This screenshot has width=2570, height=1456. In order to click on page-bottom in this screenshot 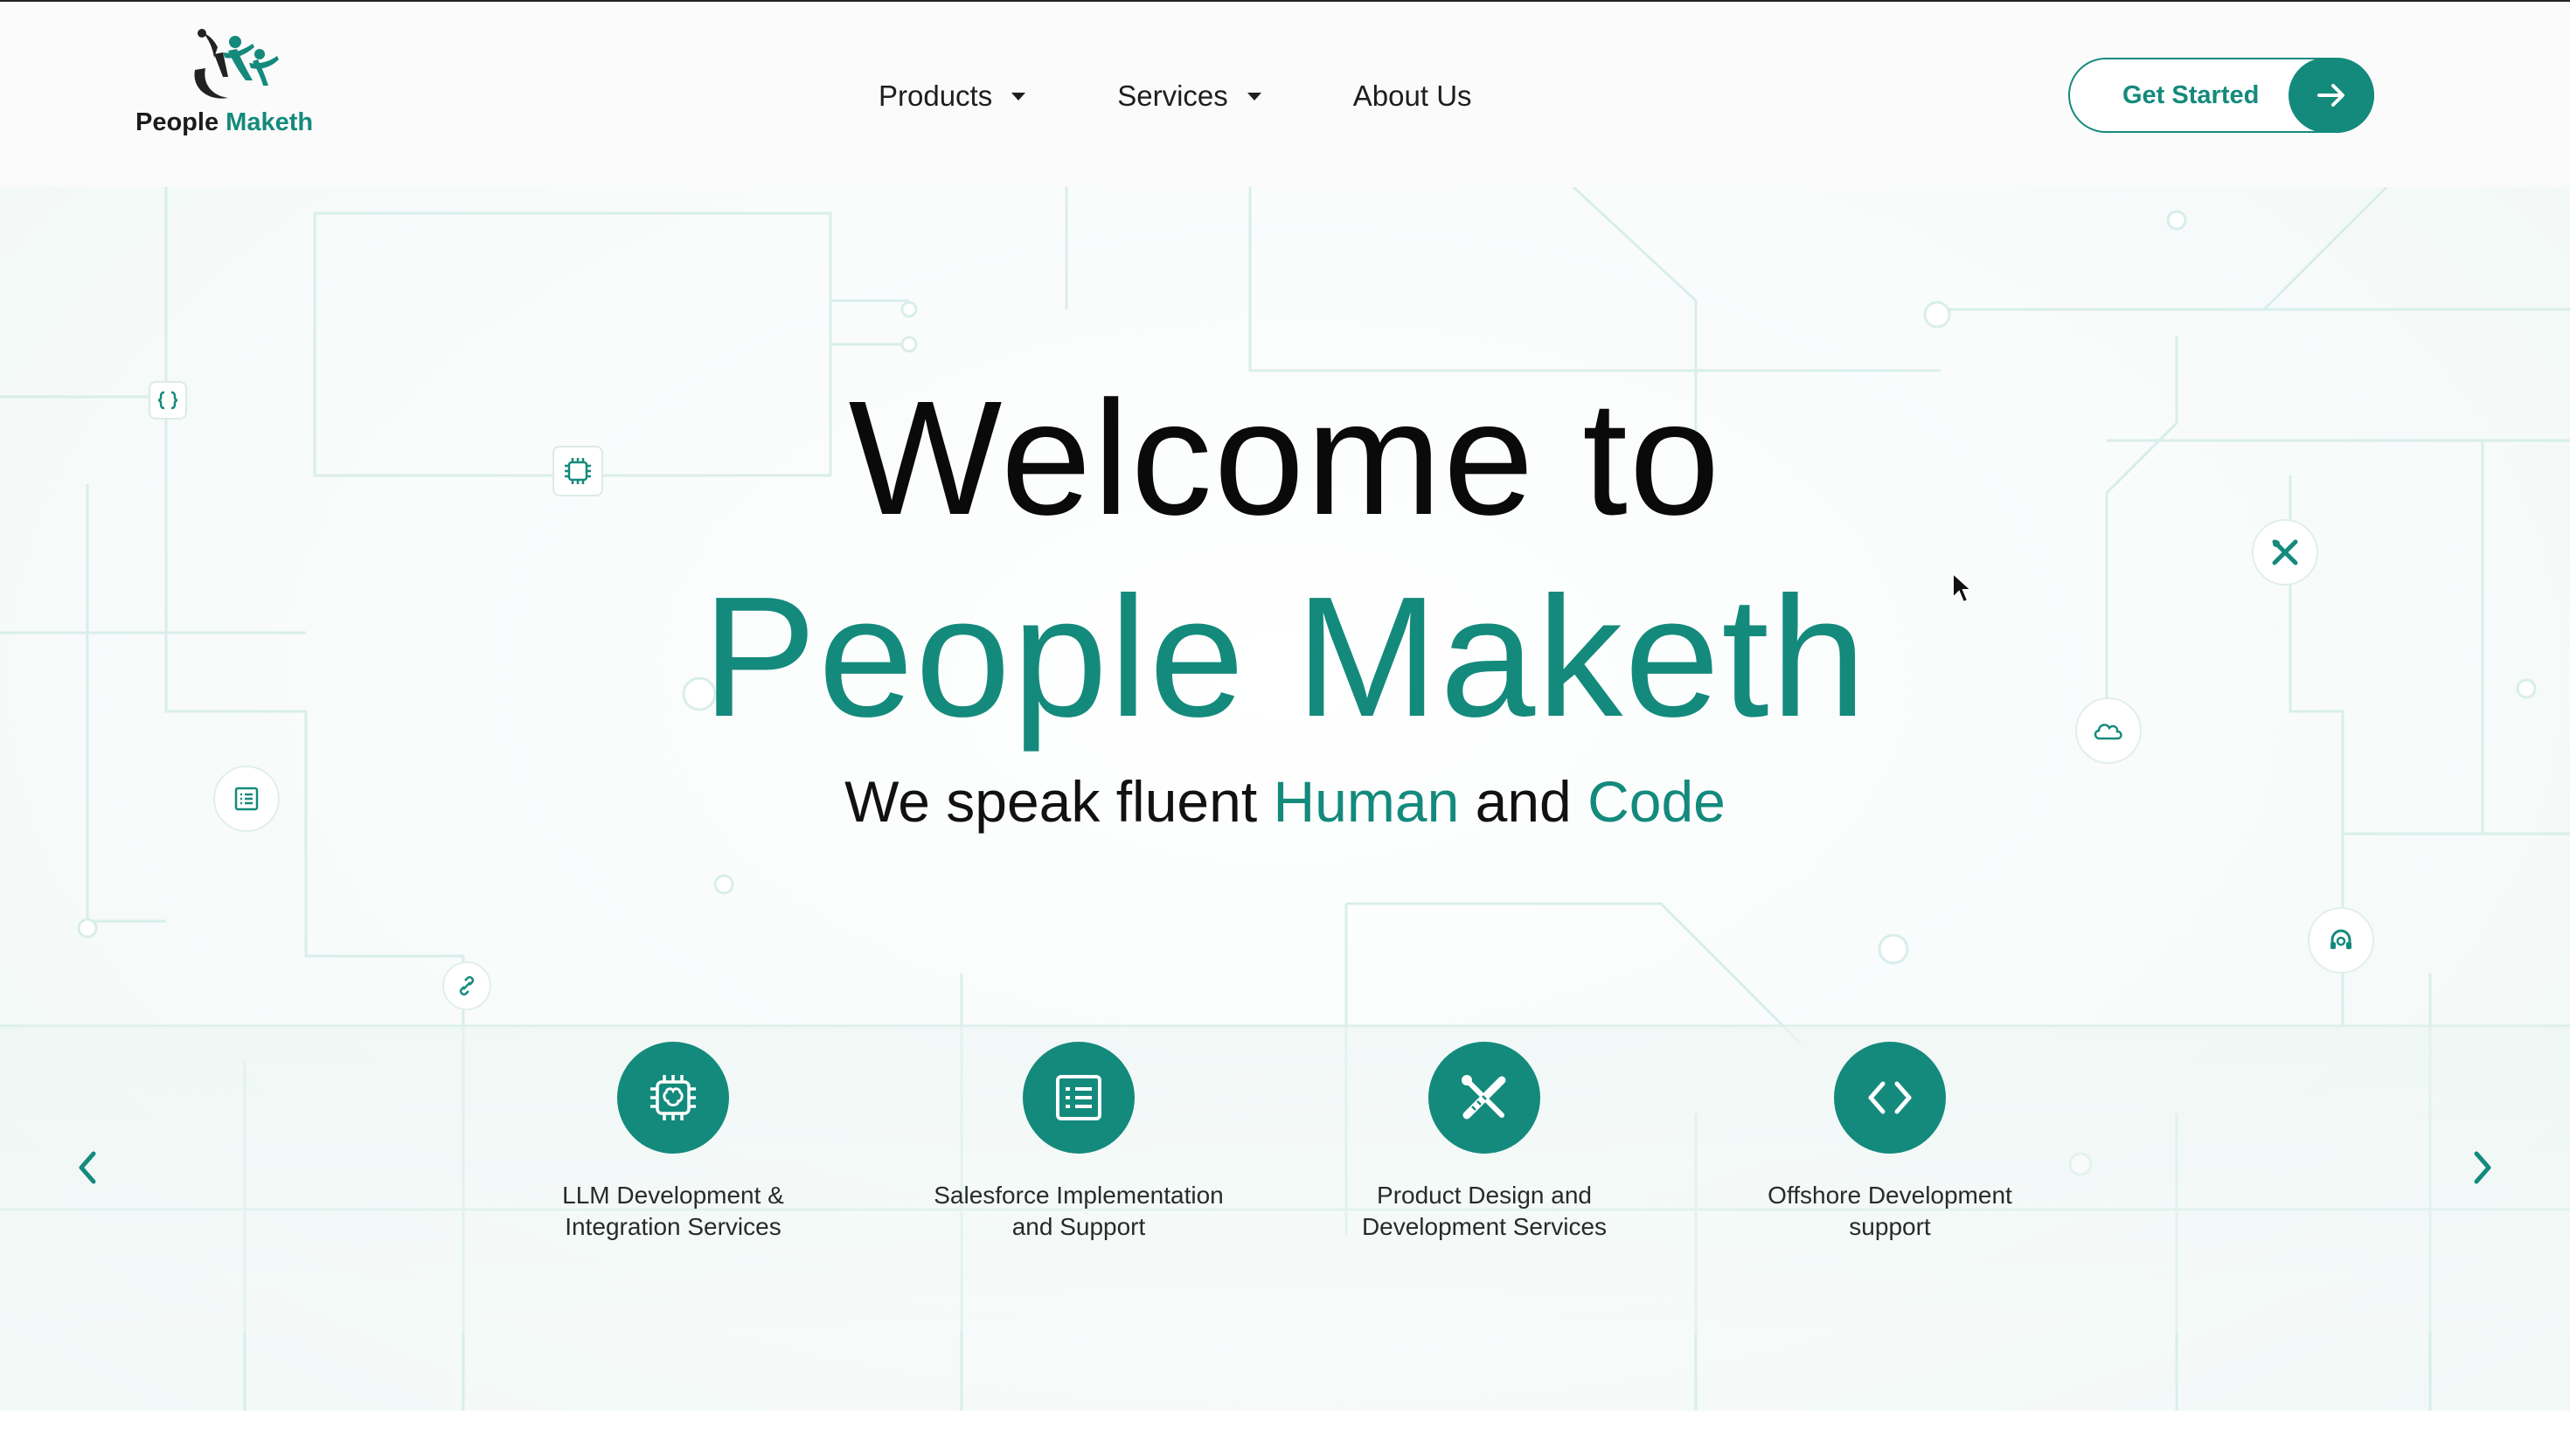, I will do `click(1285, 1433)`.